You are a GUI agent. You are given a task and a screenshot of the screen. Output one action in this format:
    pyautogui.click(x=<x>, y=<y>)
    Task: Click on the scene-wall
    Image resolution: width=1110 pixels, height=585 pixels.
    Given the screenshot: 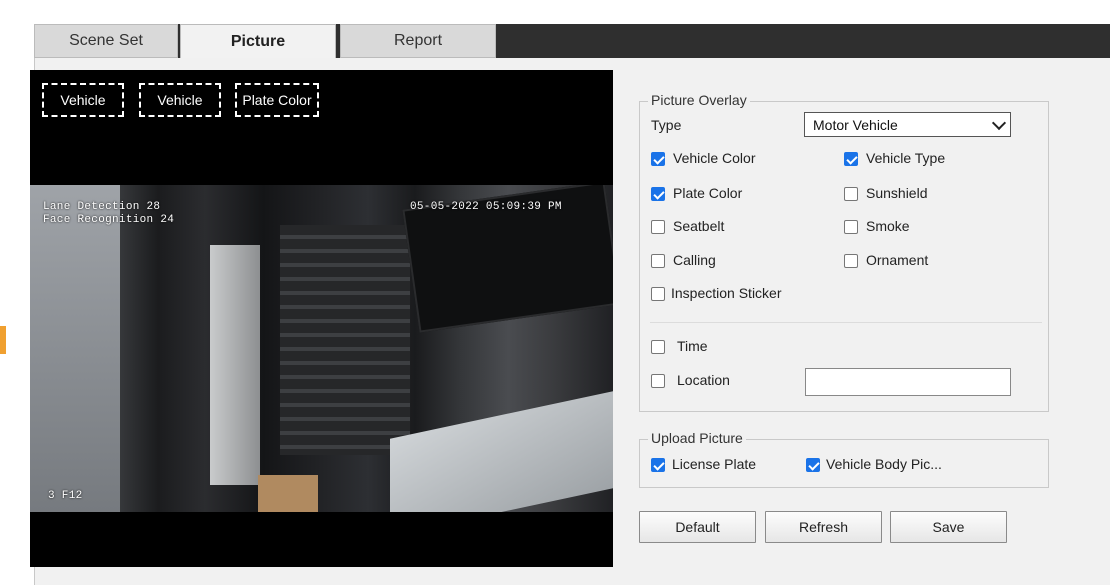 What is the action you would take?
    pyautogui.click(x=75, y=348)
    